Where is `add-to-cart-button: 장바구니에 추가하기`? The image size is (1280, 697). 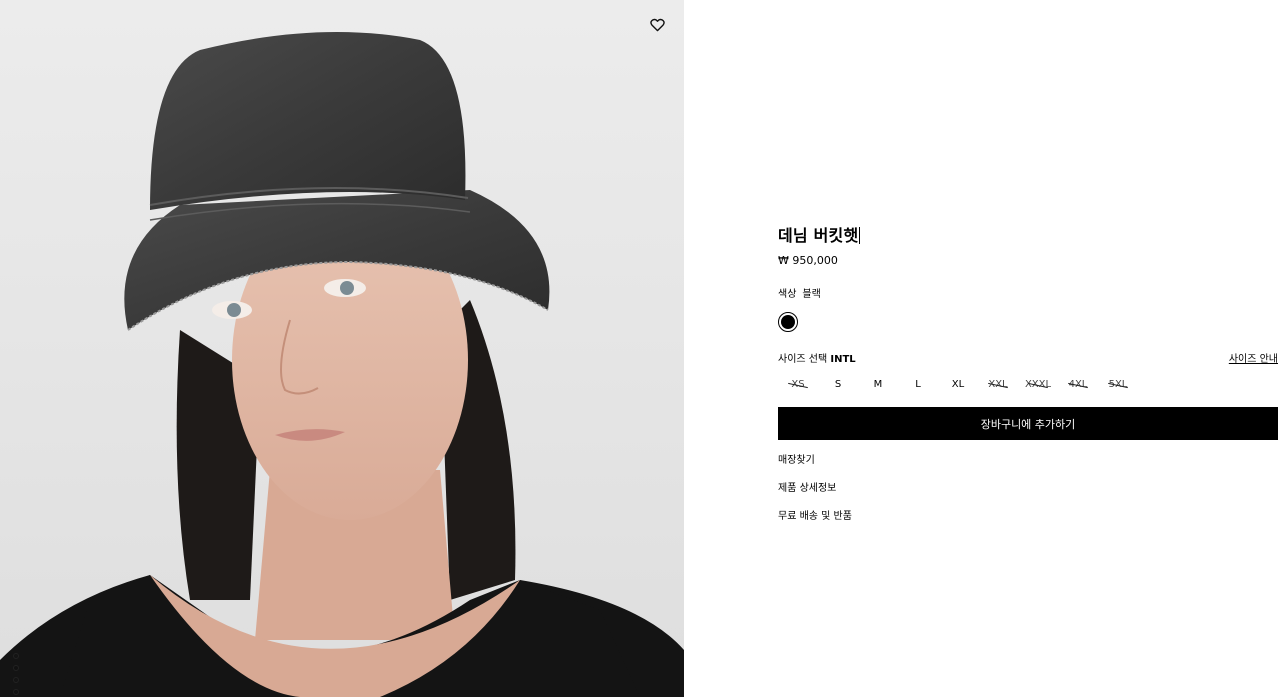 add-to-cart-button: 장바구니에 추가하기 is located at coordinates (1028, 423).